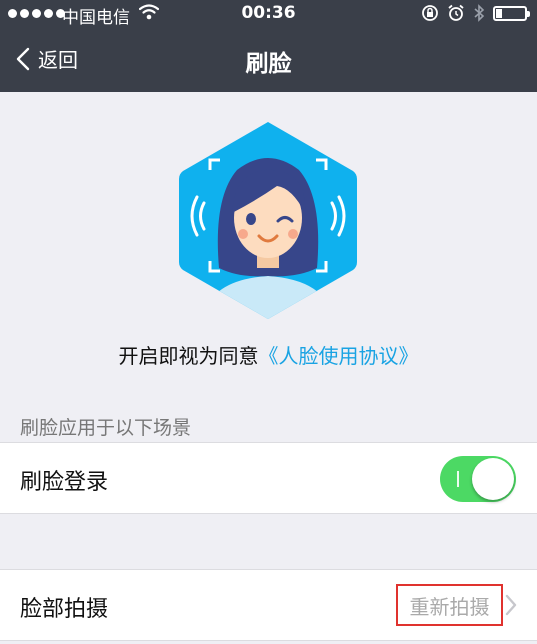  I want to click on face-capture-row: 脸部拍摄 重新拍摄, so click(268, 605).